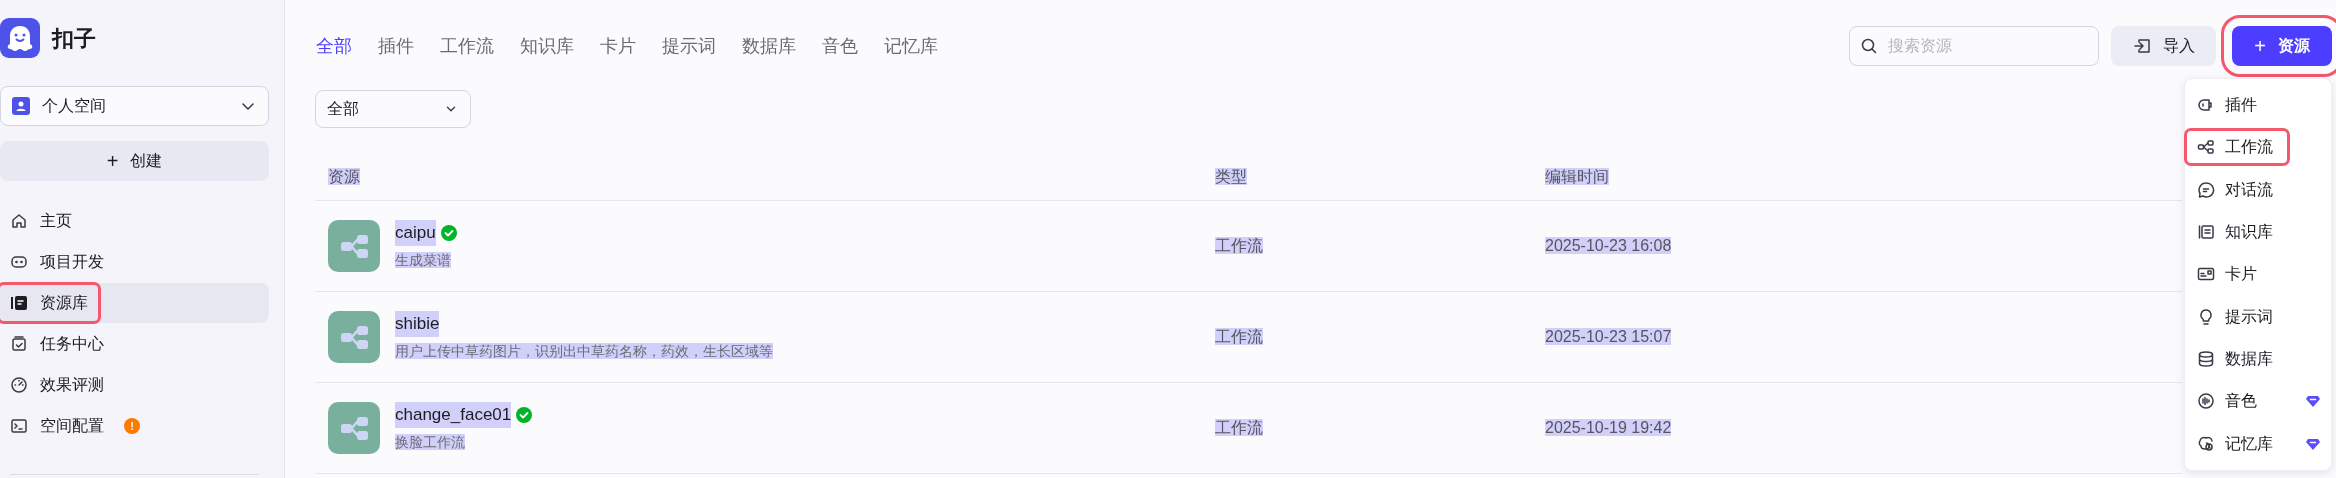  Describe the element at coordinates (19, 303) in the screenshot. I see `library-icon` at that location.